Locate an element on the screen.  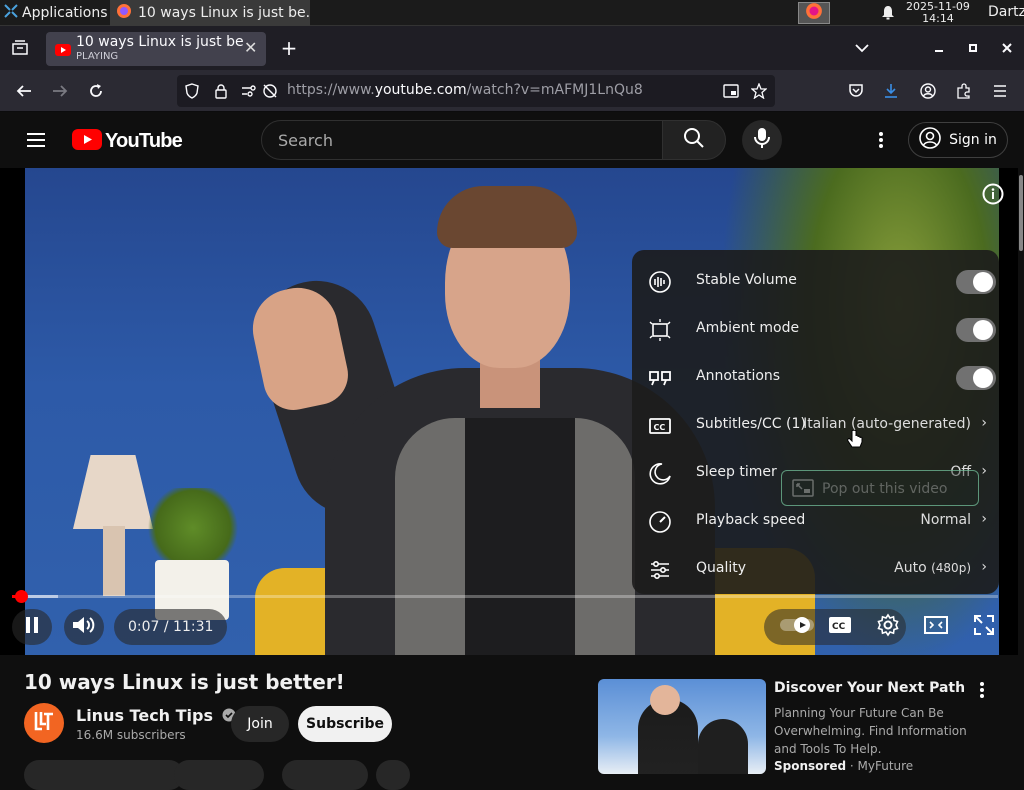
subtitles-button: CC is located at coordinates (840, 627).